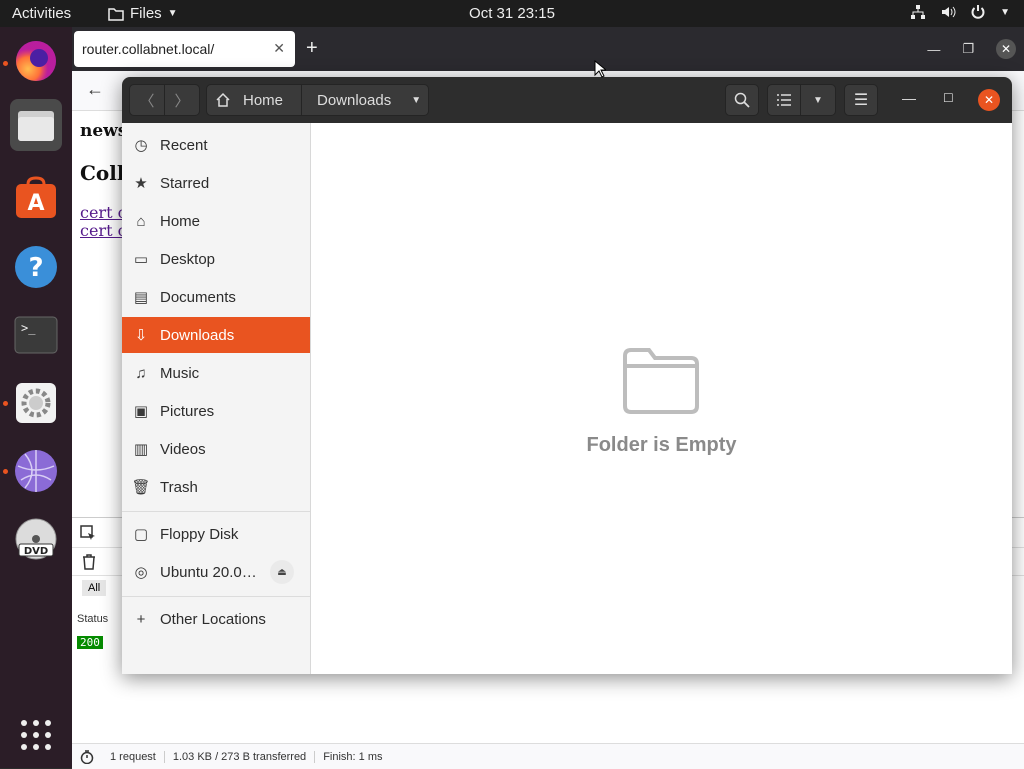  Describe the element at coordinates (567, 100) in the screenshot. I see `files-headerbar: 〈 〉 Home Downloads ▼ ▼ ☰ — ☐ ✕` at that location.